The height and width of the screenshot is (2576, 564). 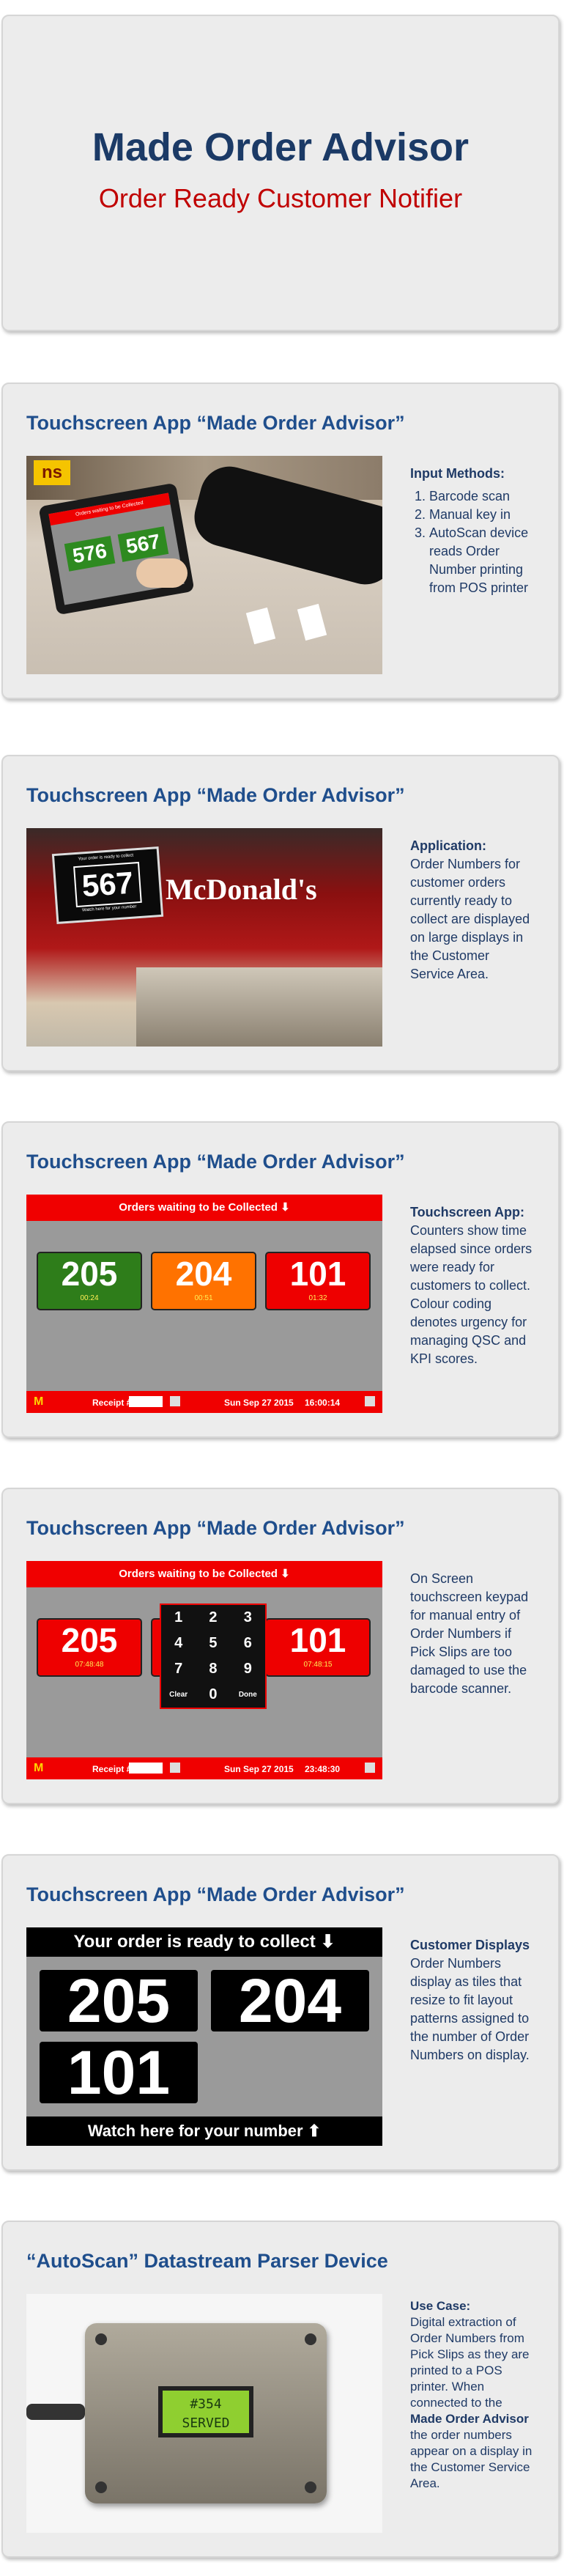 I want to click on tablet-screen: Orders waiting to be Collected 576 567, so click(x=116, y=548).